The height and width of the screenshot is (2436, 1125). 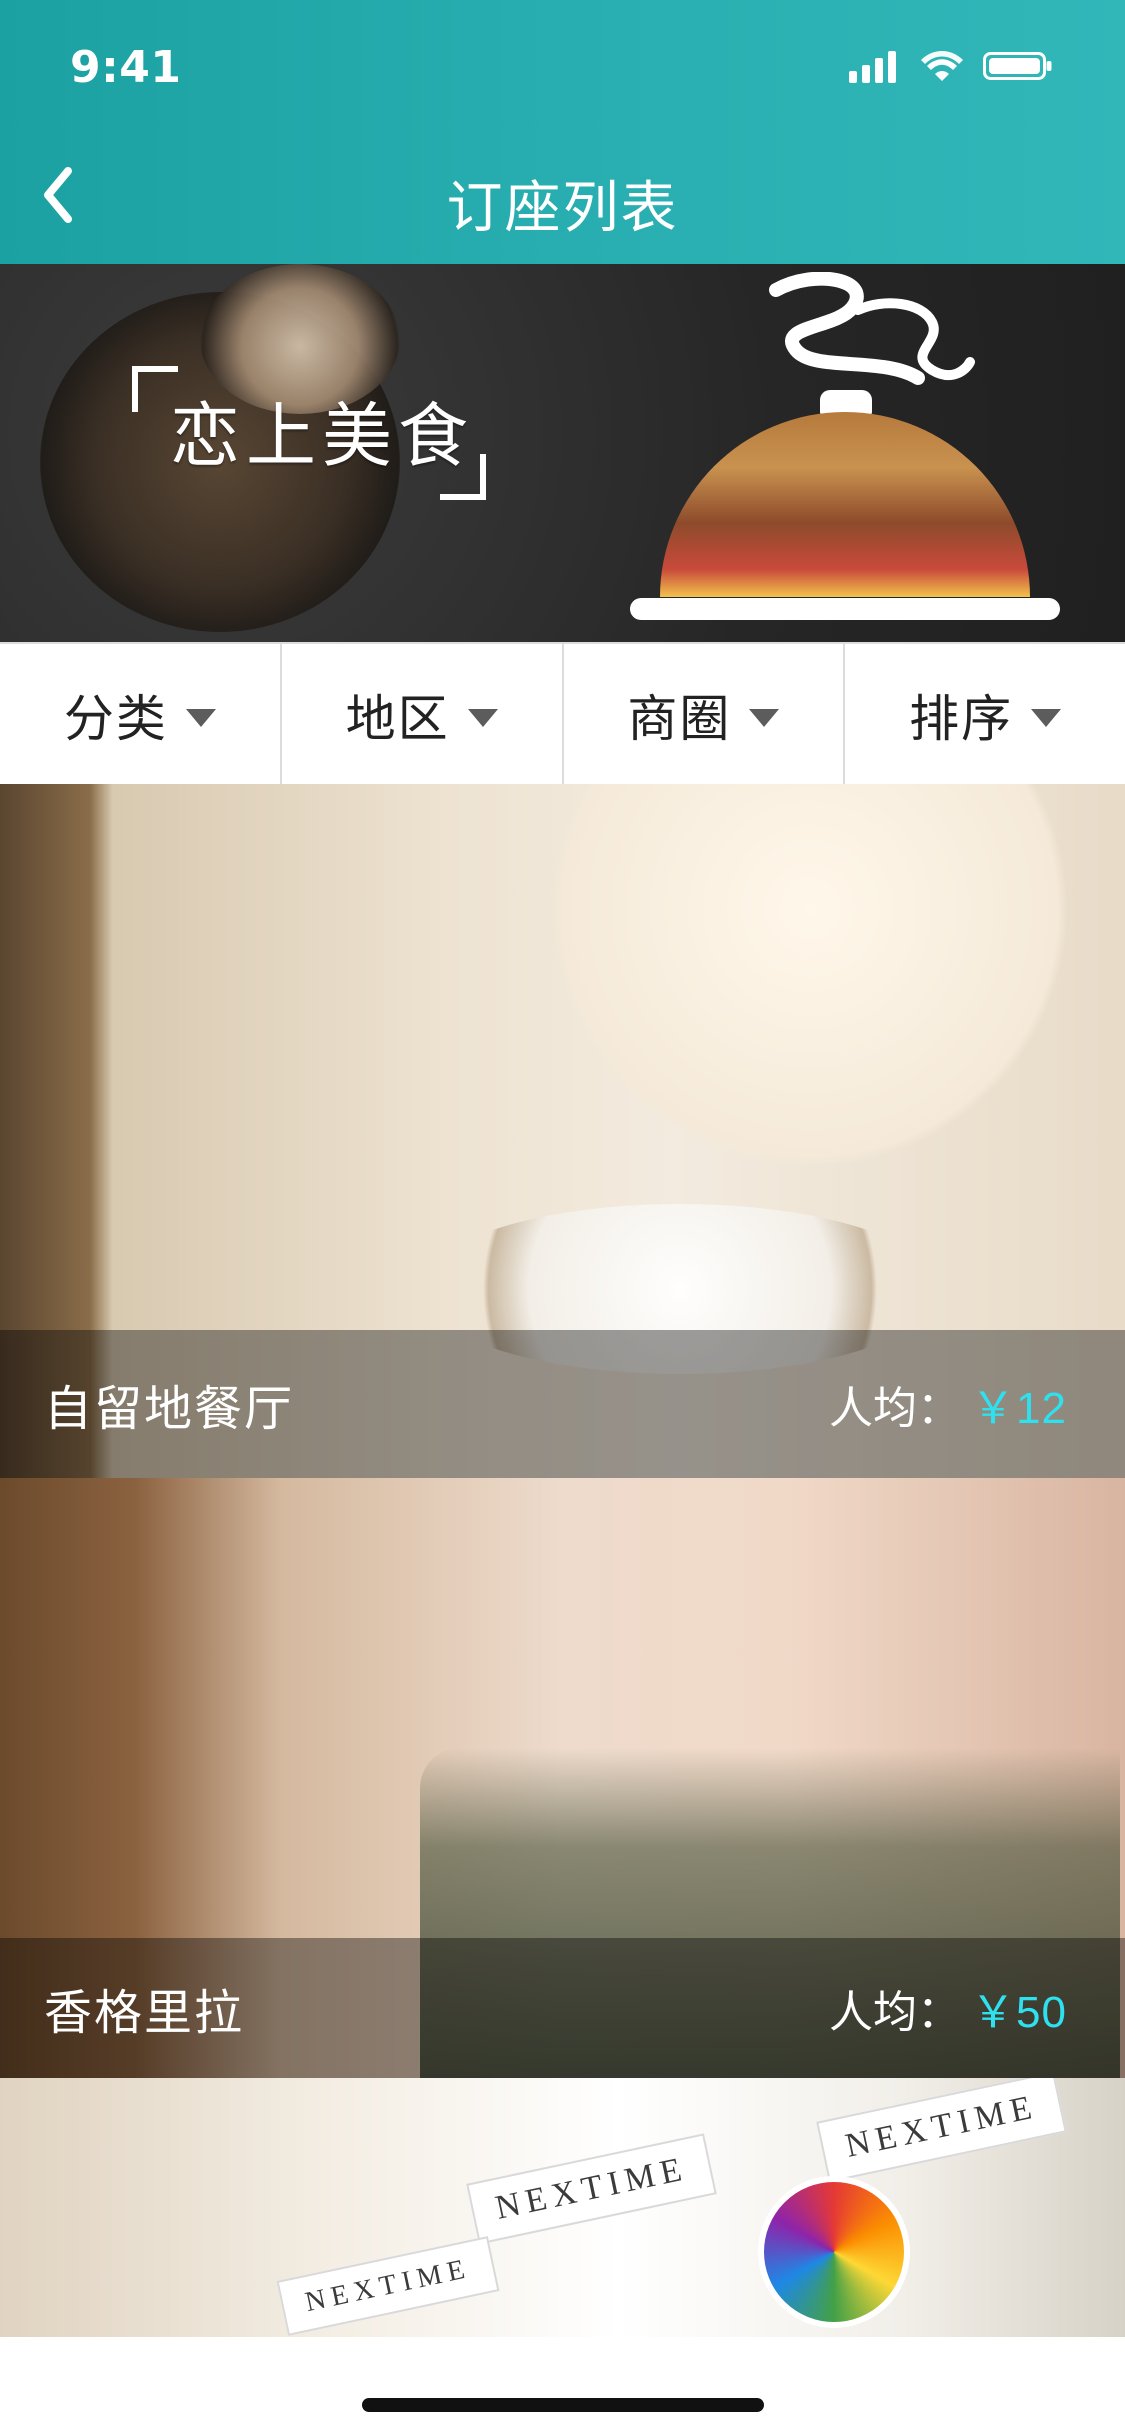 What do you see at coordinates (845, 609) in the screenshot?
I see `dome-plate` at bounding box center [845, 609].